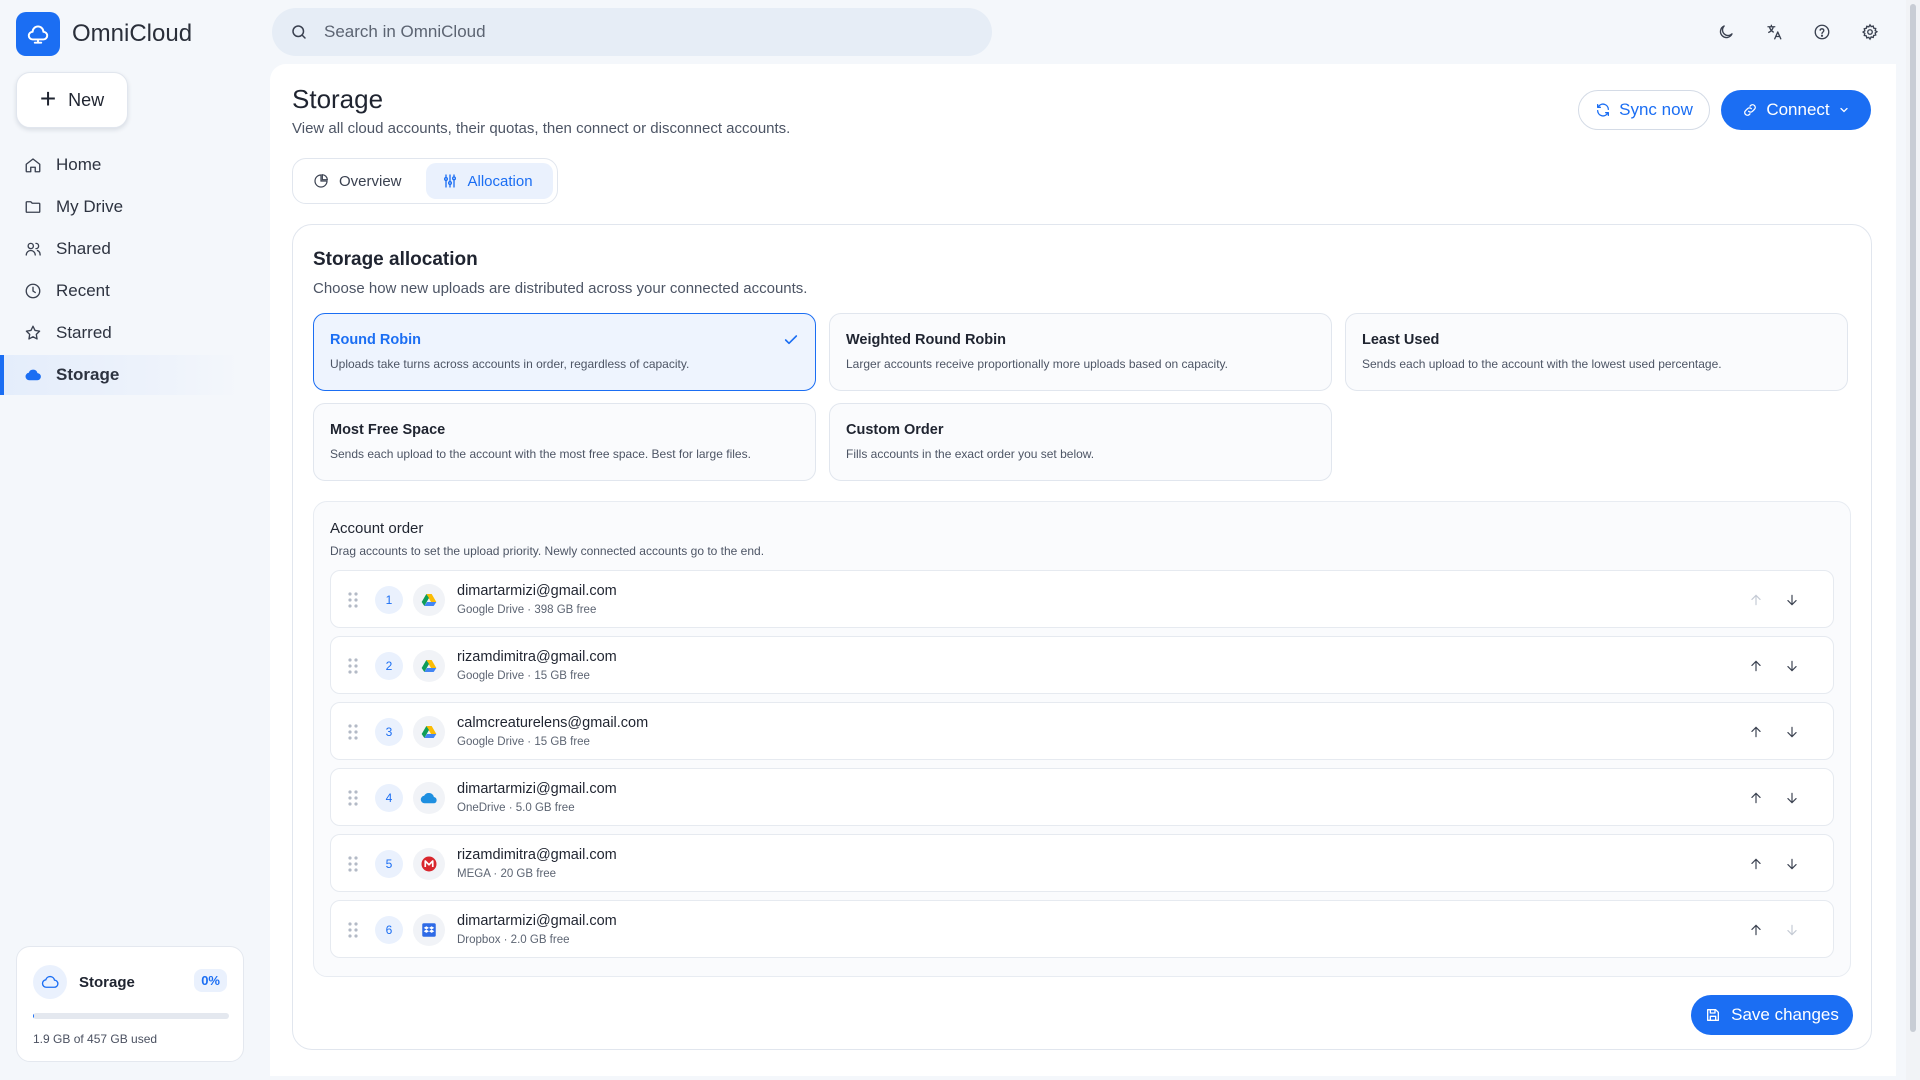  What do you see at coordinates (48, 98) in the screenshot?
I see `plus-icon: +` at bounding box center [48, 98].